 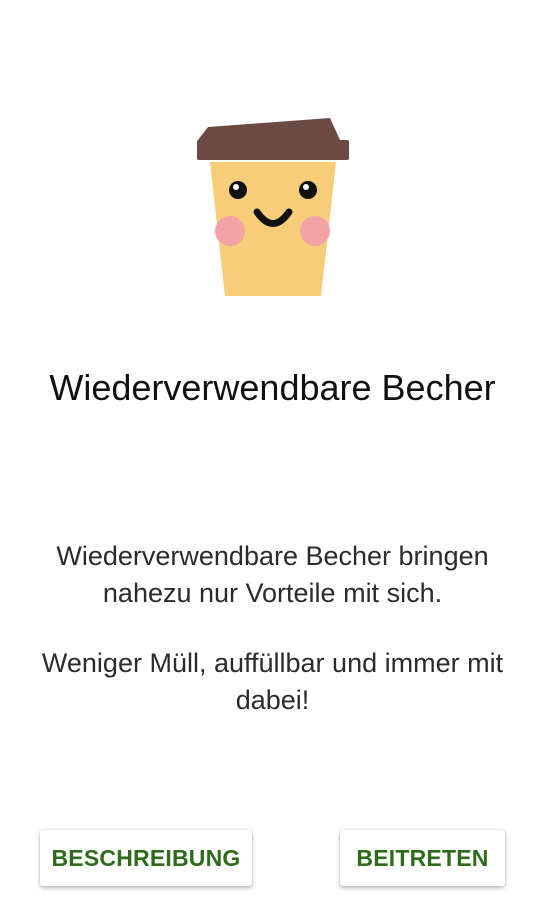 I want to click on coffee-cup-face-icon, so click(x=273, y=207).